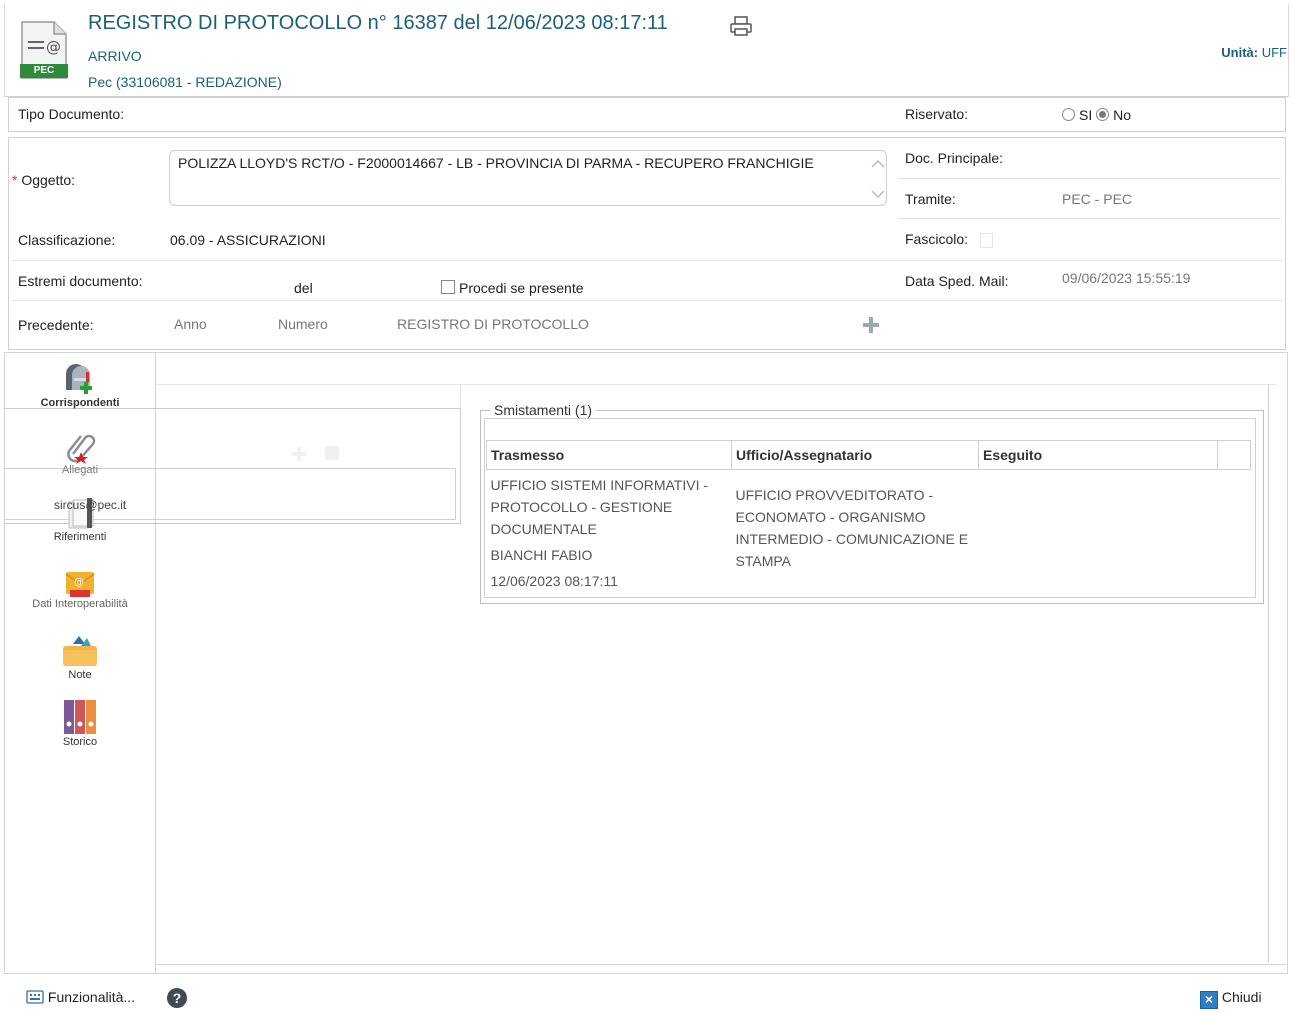 The height and width of the screenshot is (1014, 1295). I want to click on oggetto-label: Oggetto:, so click(48, 180).